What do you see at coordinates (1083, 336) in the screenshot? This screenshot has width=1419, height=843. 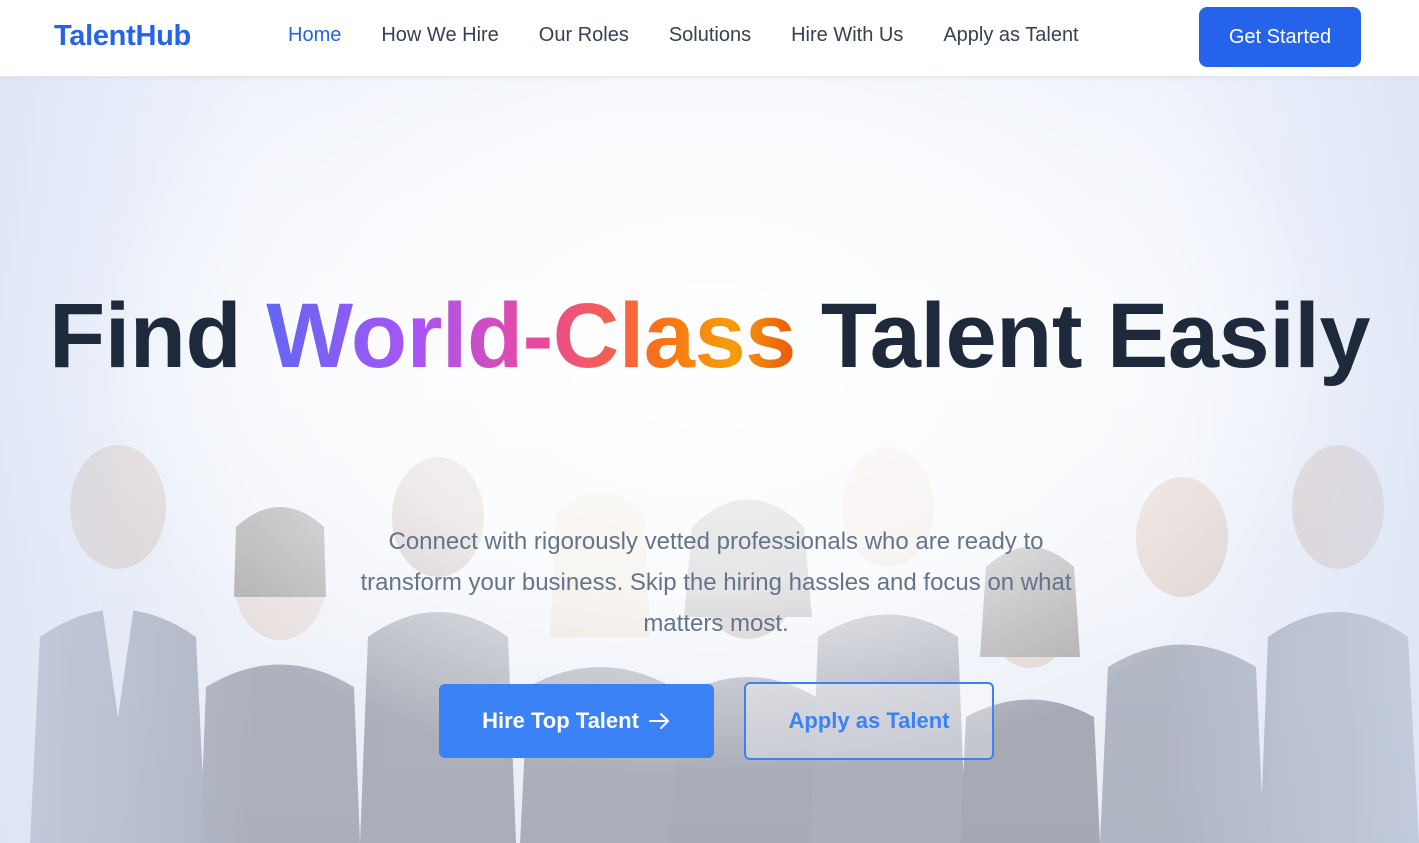 I see `headline-end: Talent Easily` at bounding box center [1083, 336].